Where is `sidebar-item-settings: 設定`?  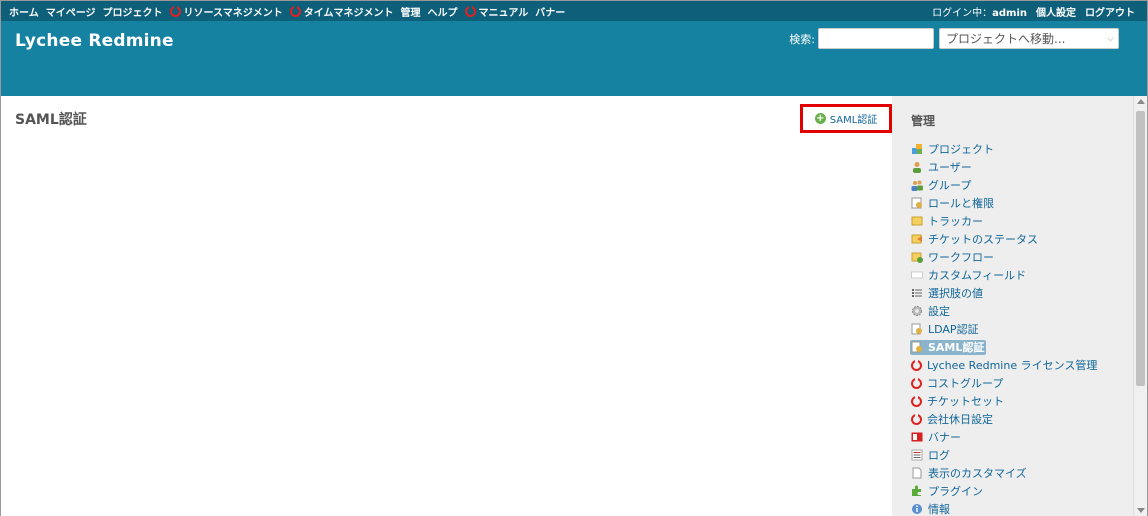
sidebar-item-settings: 設定 is located at coordinates (1004, 311).